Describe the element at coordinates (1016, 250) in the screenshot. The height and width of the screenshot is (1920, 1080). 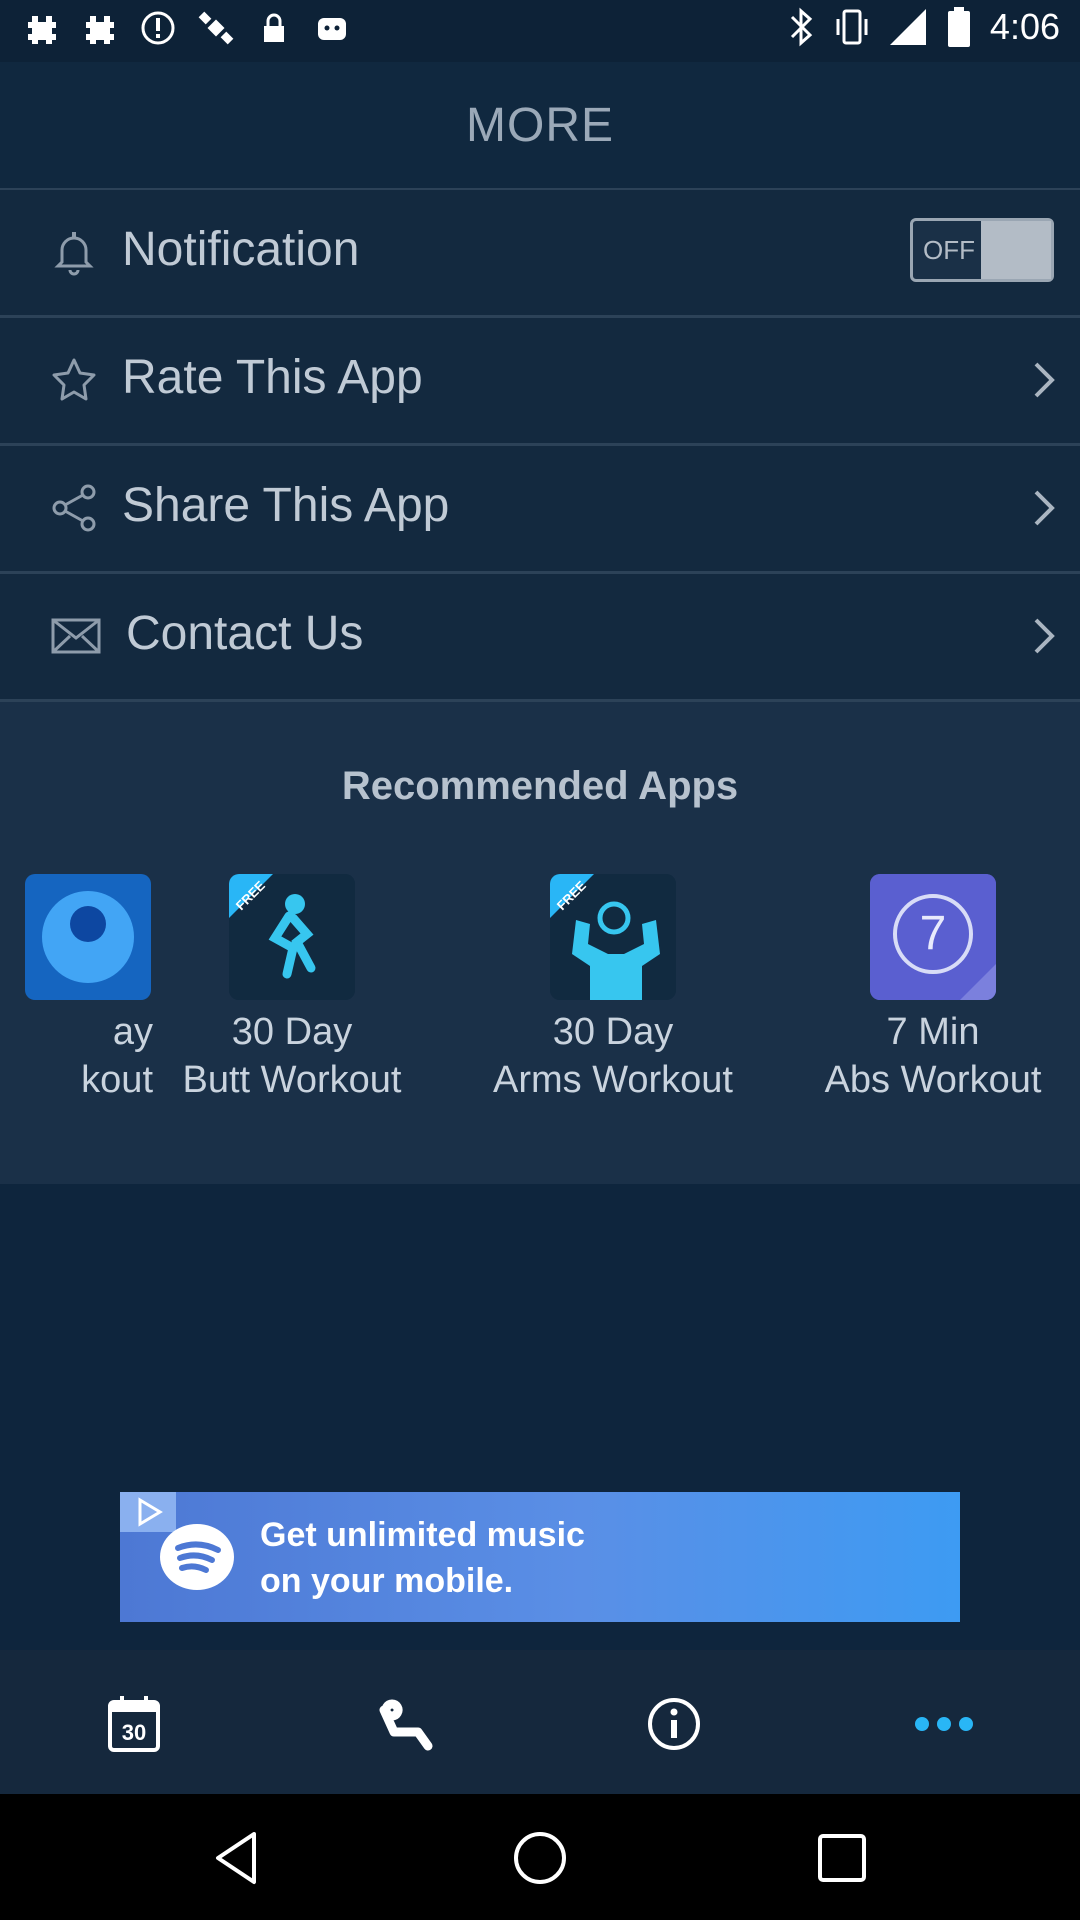
I see `toggle-knob` at that location.